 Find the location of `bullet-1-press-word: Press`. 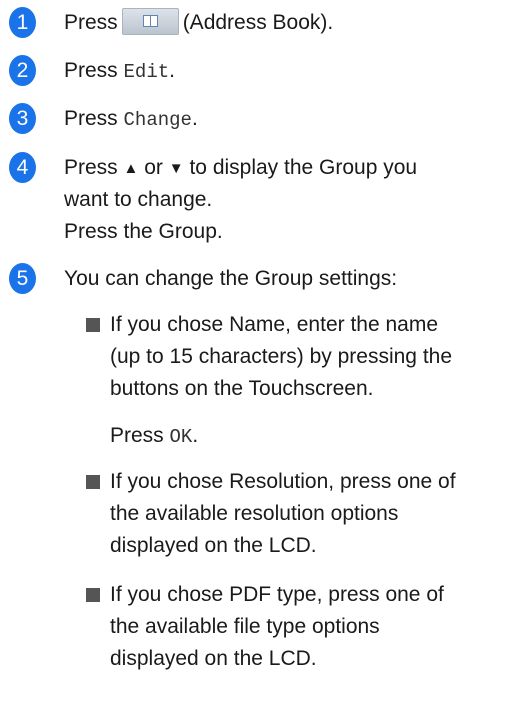

bullet-1-press-word: Press is located at coordinates (137, 435).